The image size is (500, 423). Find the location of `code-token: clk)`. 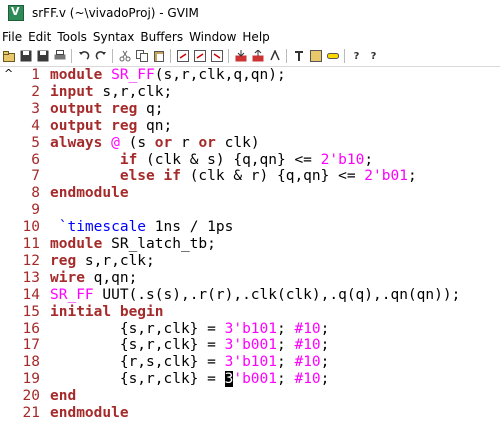

code-token: clk) is located at coordinates (242, 142).